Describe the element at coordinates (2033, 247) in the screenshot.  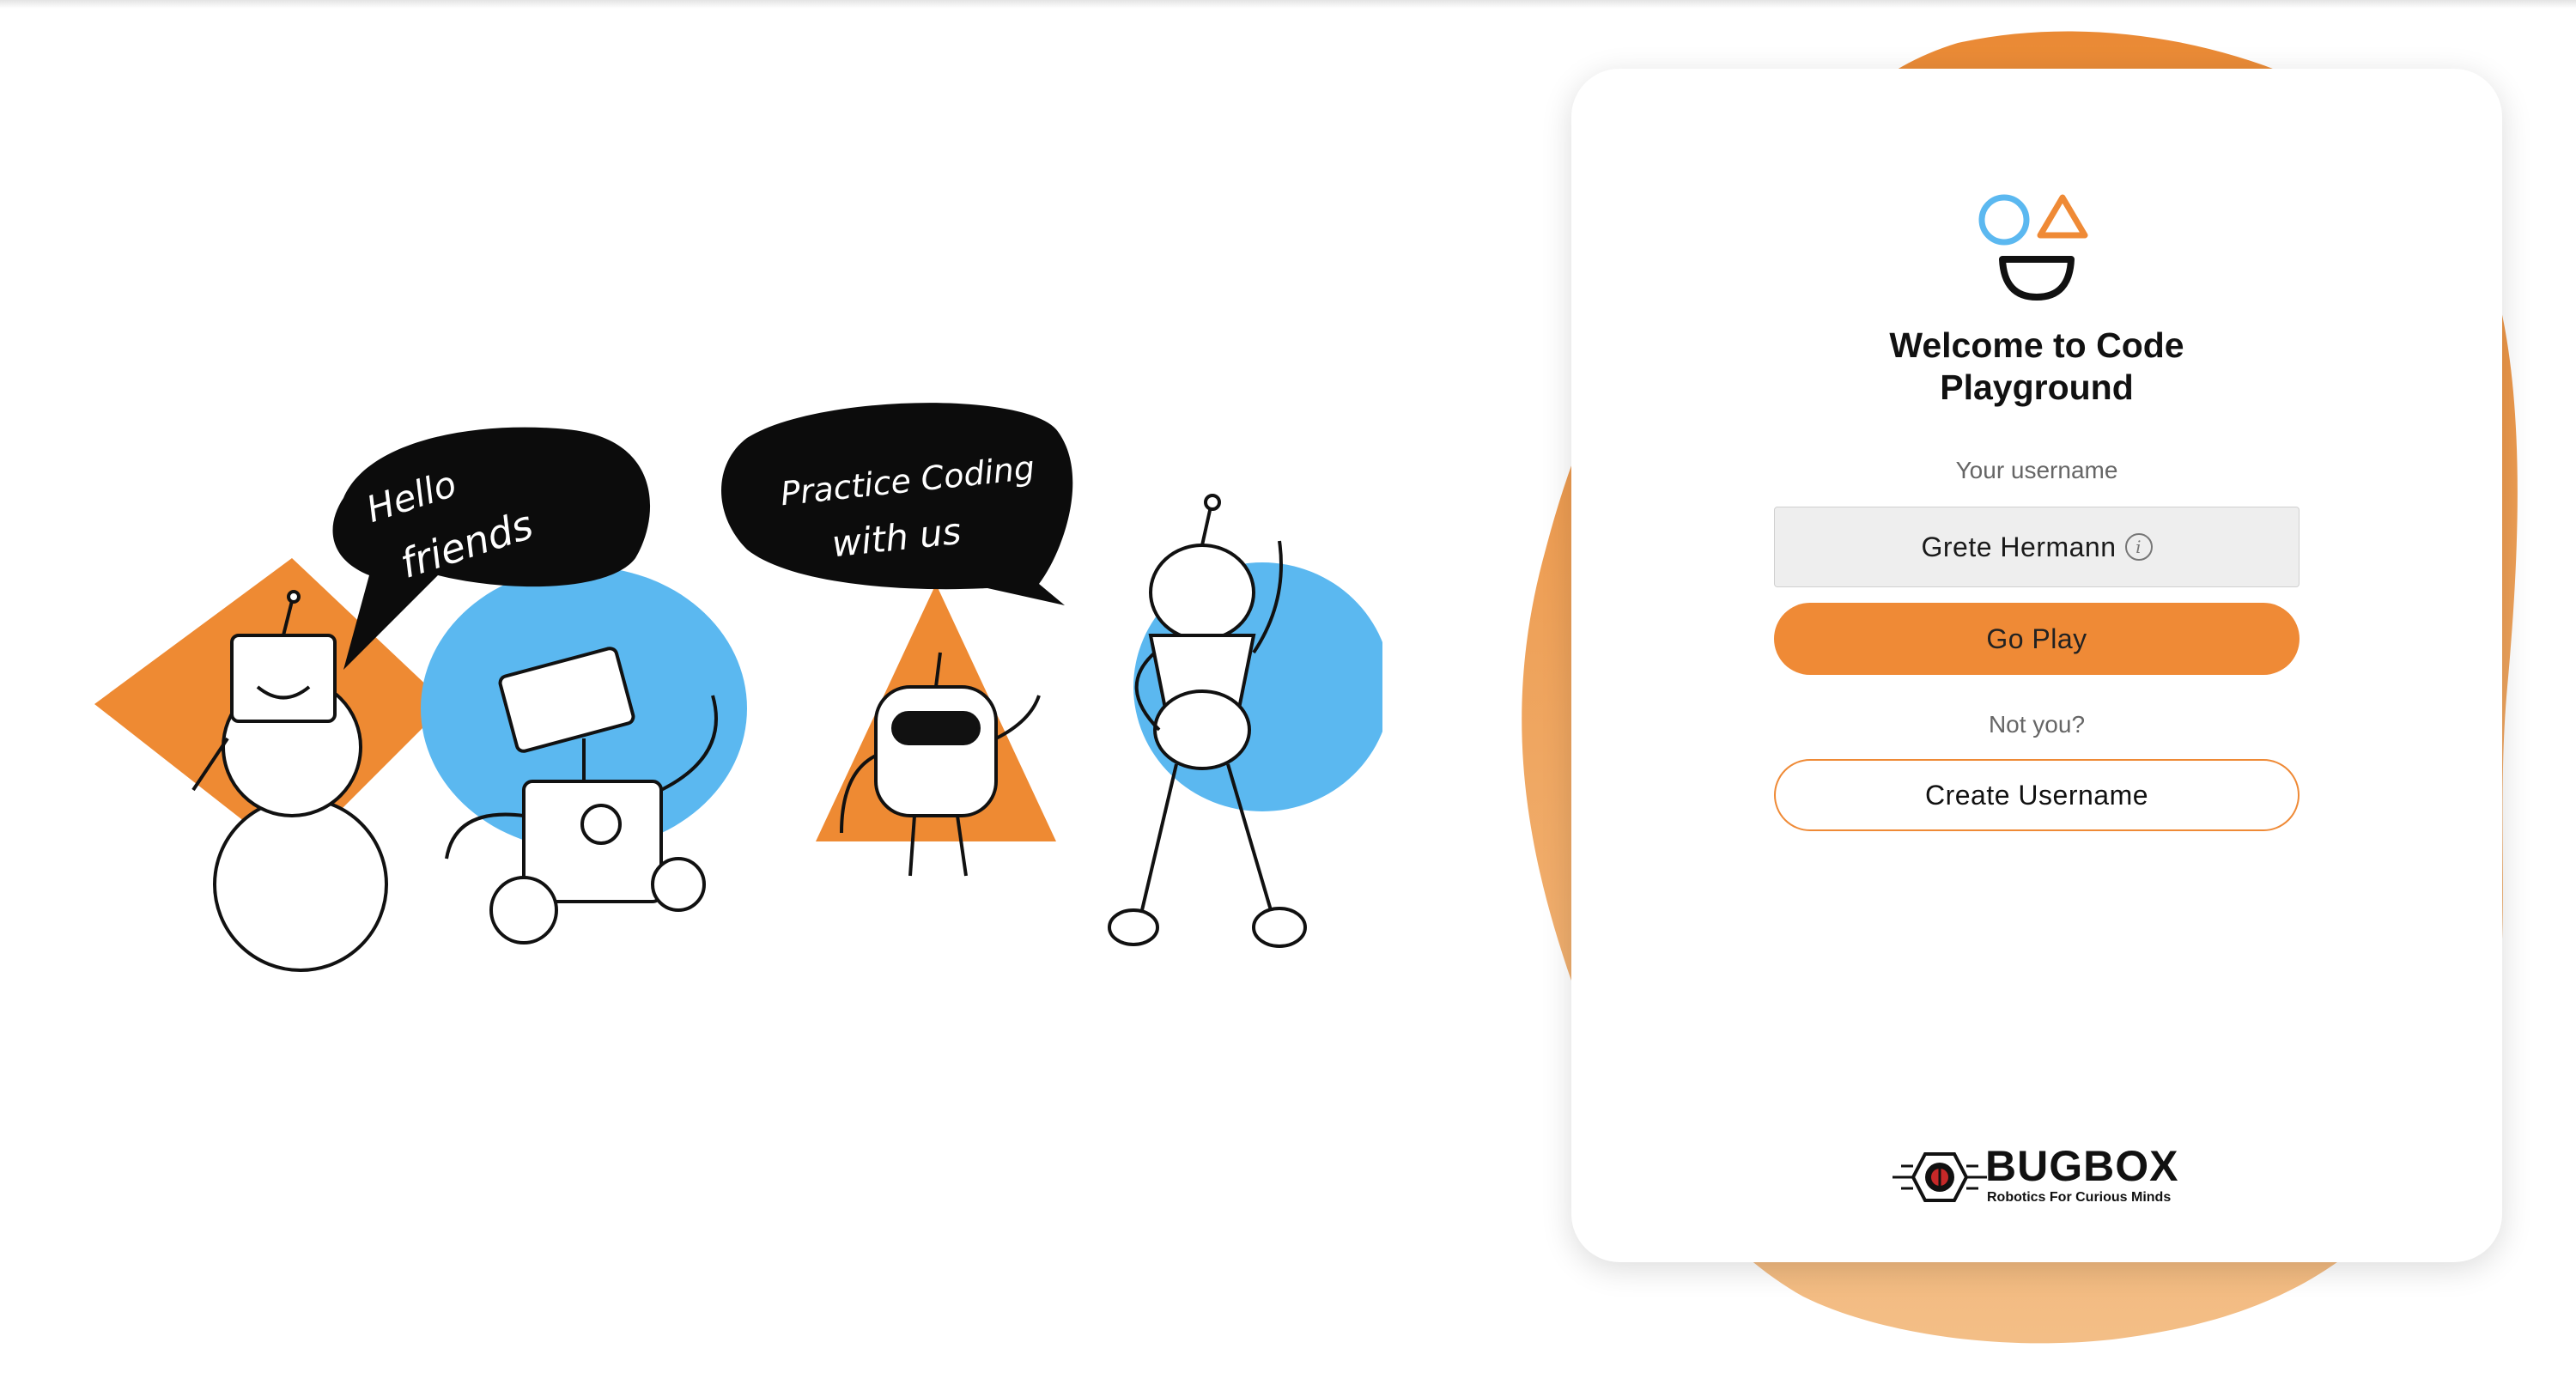
I see `circle-triangle-smile-logo-icon` at that location.